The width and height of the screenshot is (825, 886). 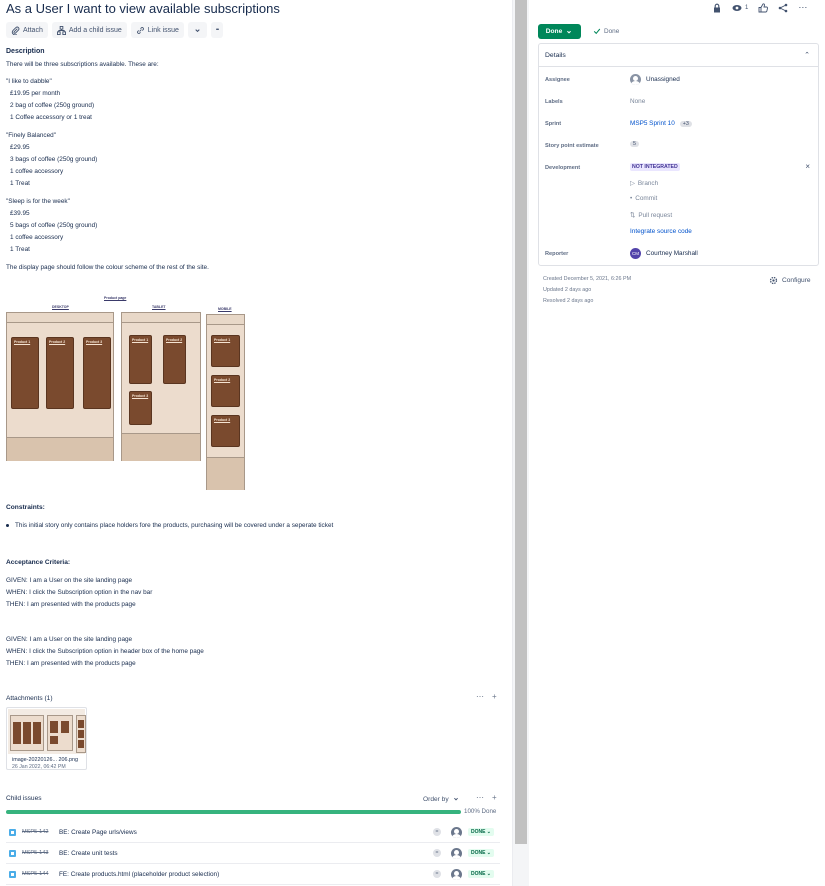 I want to click on sprint-more-badge: +3, so click(x=685, y=123).